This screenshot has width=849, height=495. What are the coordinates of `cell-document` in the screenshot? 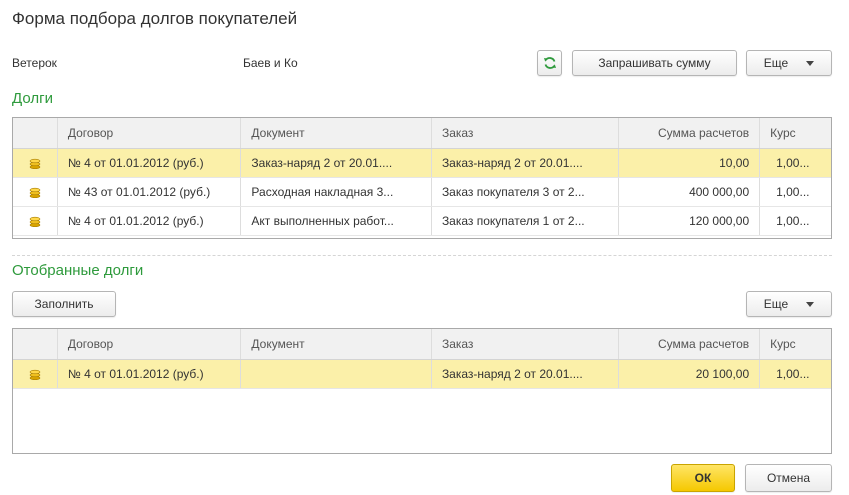 It's located at (336, 374).